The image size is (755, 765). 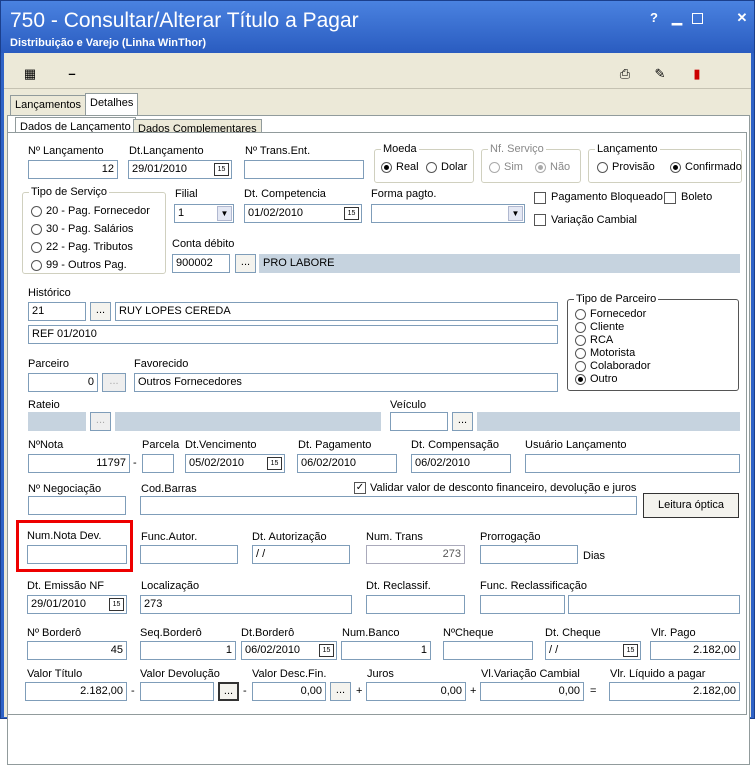 I want to click on seqbord-field: 1, so click(x=188, y=650).